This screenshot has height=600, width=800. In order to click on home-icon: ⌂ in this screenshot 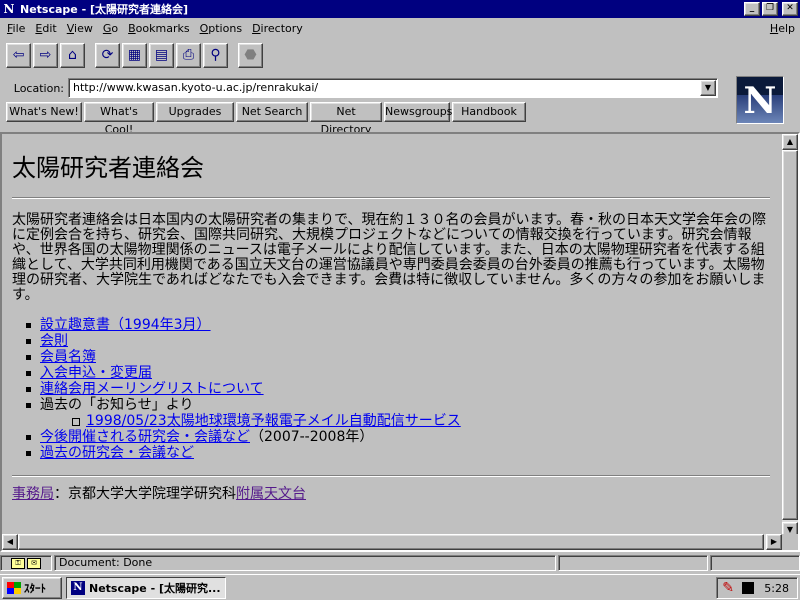, I will do `click(72, 55)`.